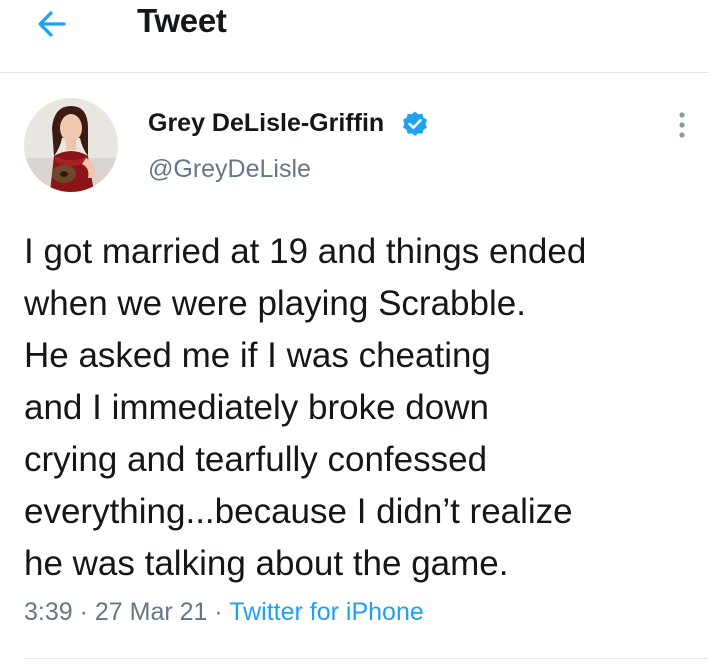 The height and width of the screenshot is (668, 708). Describe the element at coordinates (354, 36) in the screenshot. I see `top-bar: Tweet` at that location.